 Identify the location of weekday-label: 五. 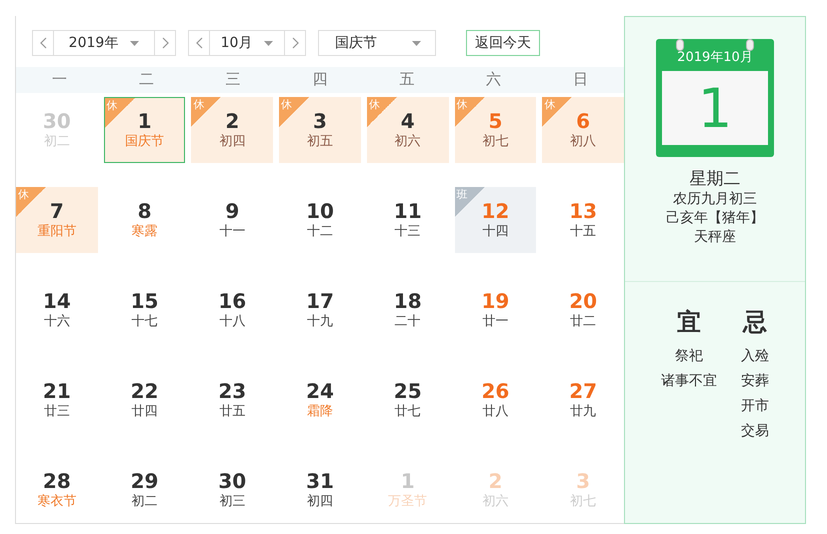
(407, 80).